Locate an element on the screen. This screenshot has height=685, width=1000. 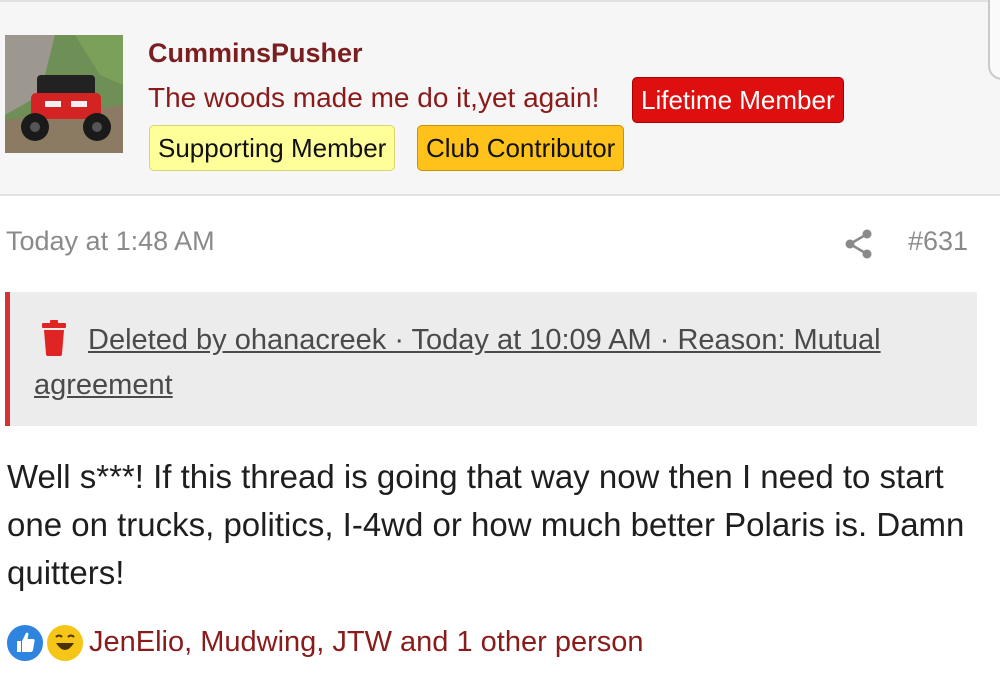
user-title: The woods made me do it,yet again! is located at coordinates (374, 97).